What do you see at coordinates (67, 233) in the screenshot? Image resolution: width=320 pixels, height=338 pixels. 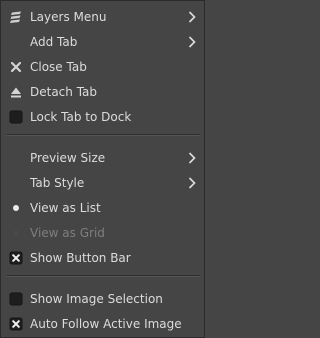 I see `menu-item-label: View as Grid` at bounding box center [67, 233].